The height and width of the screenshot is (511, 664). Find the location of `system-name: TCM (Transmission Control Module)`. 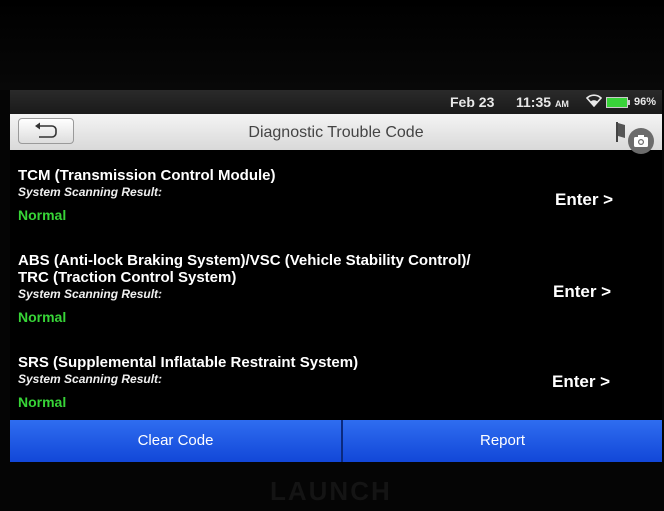

system-name: TCM (Transmission Control Module) is located at coordinates (147, 175).